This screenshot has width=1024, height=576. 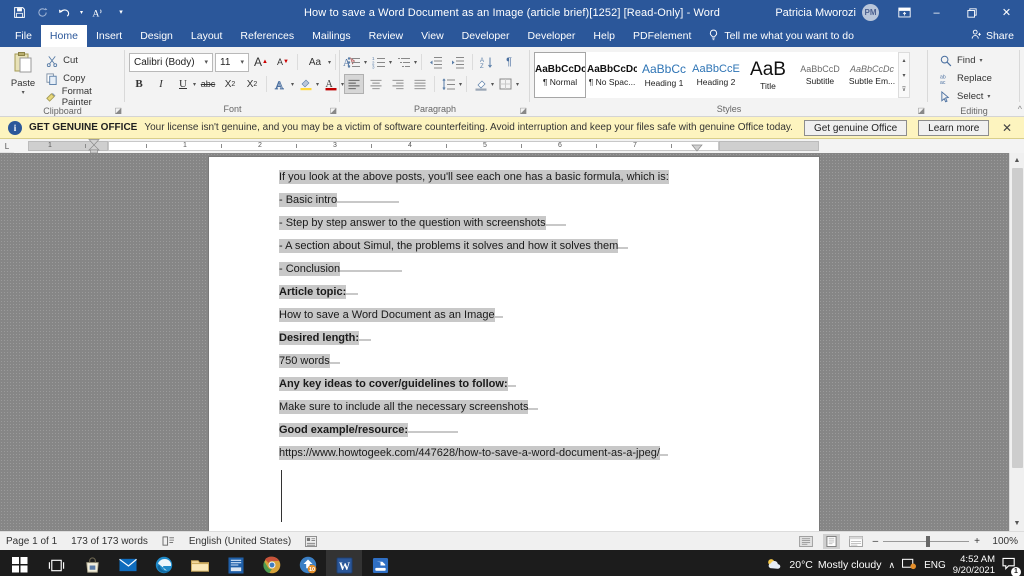 I want to click on proofing-errors-icon, so click(x=168, y=541).